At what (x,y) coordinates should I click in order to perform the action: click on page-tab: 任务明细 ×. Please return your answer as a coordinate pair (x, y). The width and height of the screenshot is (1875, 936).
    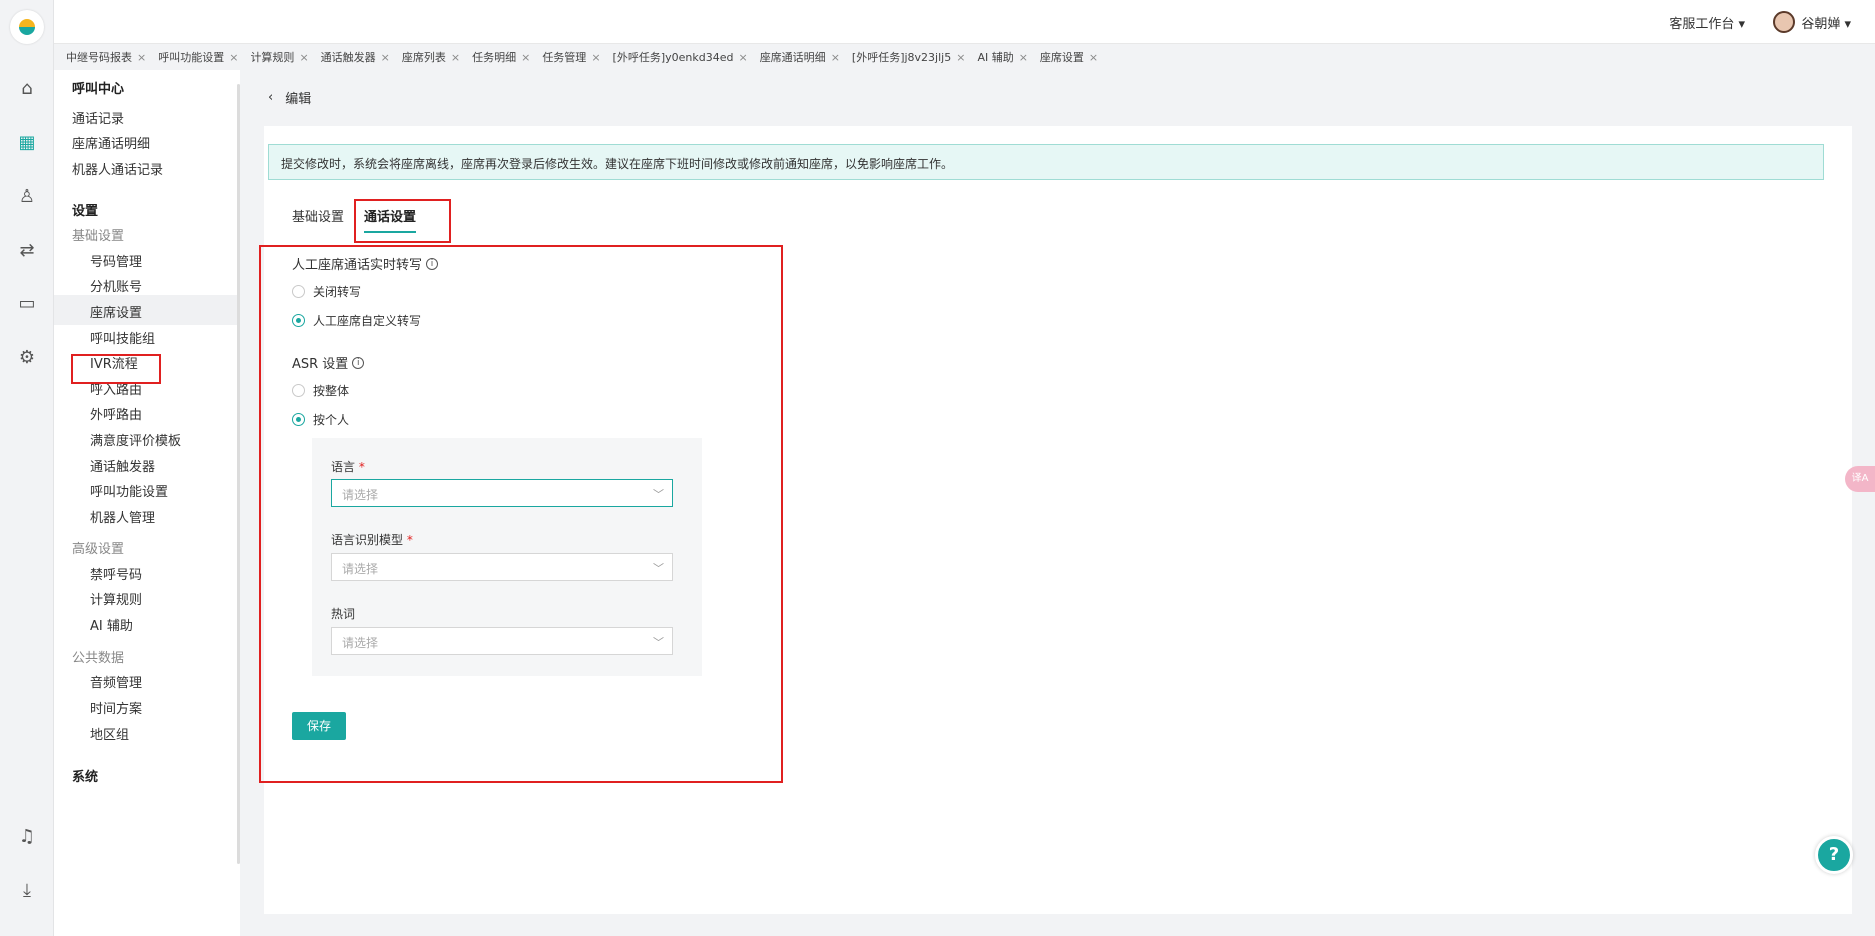
    Looking at the image, I should click on (501, 57).